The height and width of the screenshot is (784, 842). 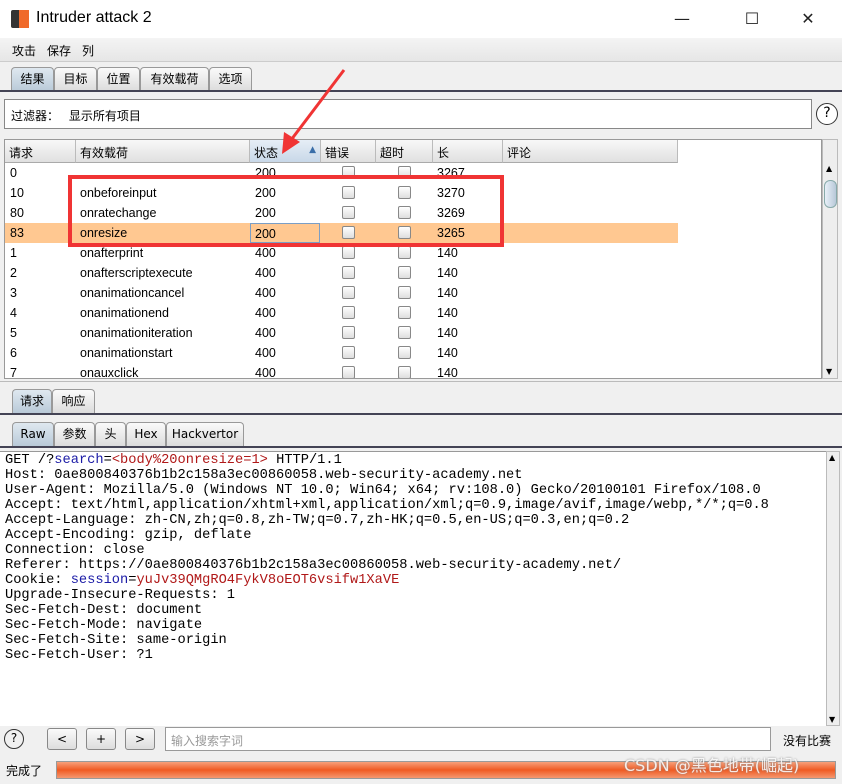 What do you see at coordinates (94, 17) in the screenshot?
I see `window-title: Intruder attack 2` at bounding box center [94, 17].